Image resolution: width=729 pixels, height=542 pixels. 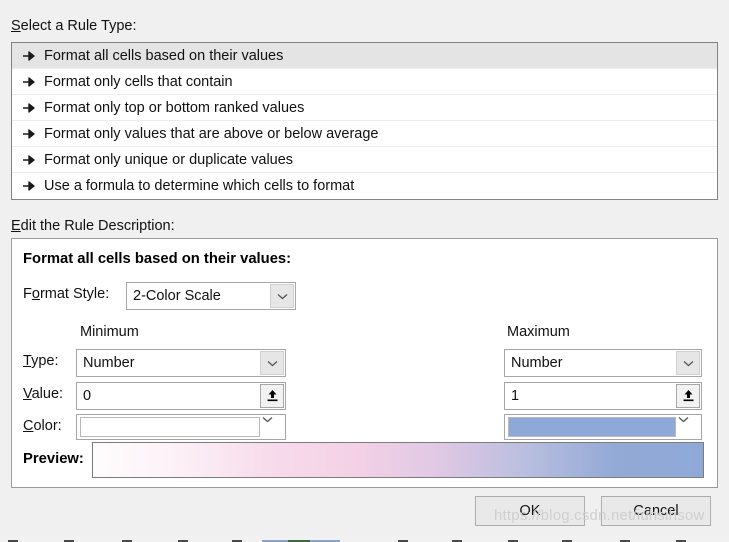 I want to click on edit-rule-description-label-rest: dit the Rule Description:, so click(x=97, y=226).